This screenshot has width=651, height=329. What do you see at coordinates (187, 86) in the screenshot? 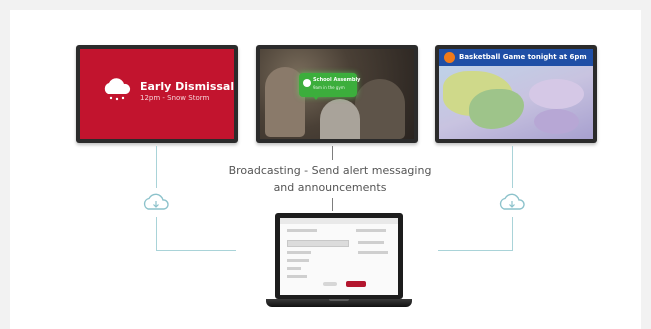
I see `alert-title: Early Dismissal` at bounding box center [187, 86].